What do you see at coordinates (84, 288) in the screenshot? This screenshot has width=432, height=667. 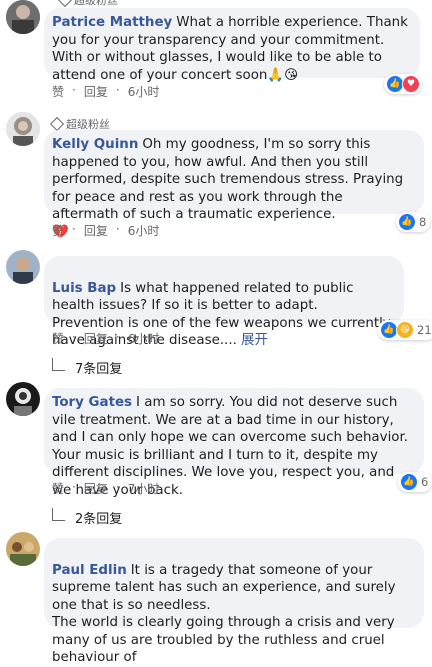 I see `author-name: Luis Bap` at bounding box center [84, 288].